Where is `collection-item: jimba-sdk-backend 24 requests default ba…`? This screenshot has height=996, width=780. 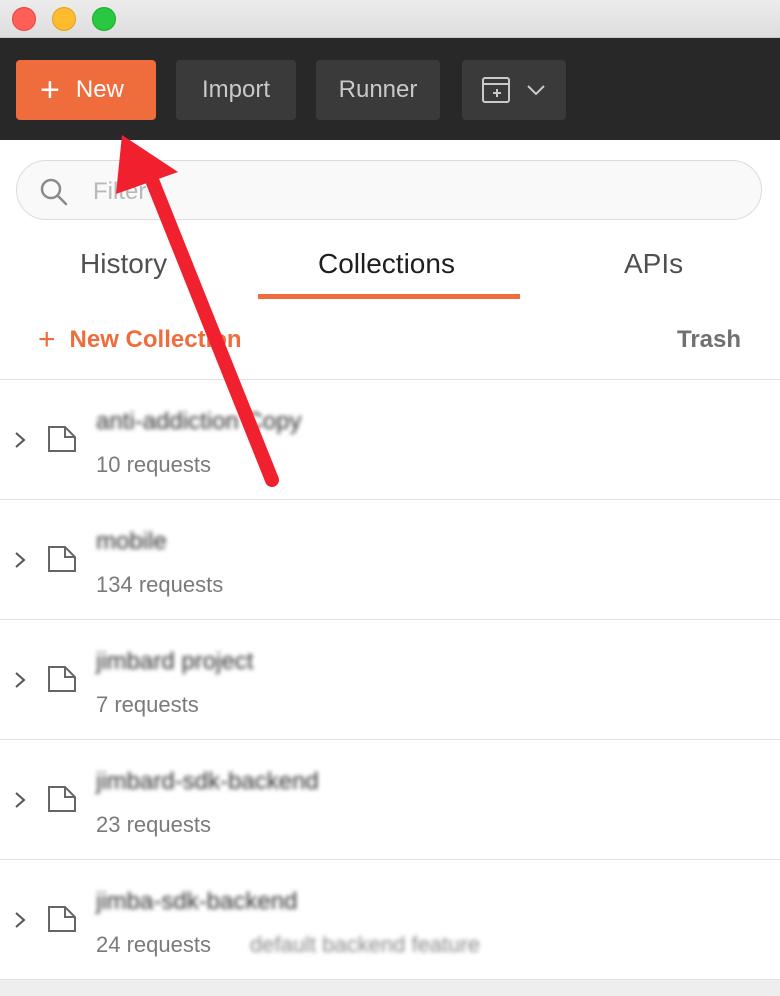
collection-item: jimba-sdk-backend 24 requests default ba… is located at coordinates (390, 920).